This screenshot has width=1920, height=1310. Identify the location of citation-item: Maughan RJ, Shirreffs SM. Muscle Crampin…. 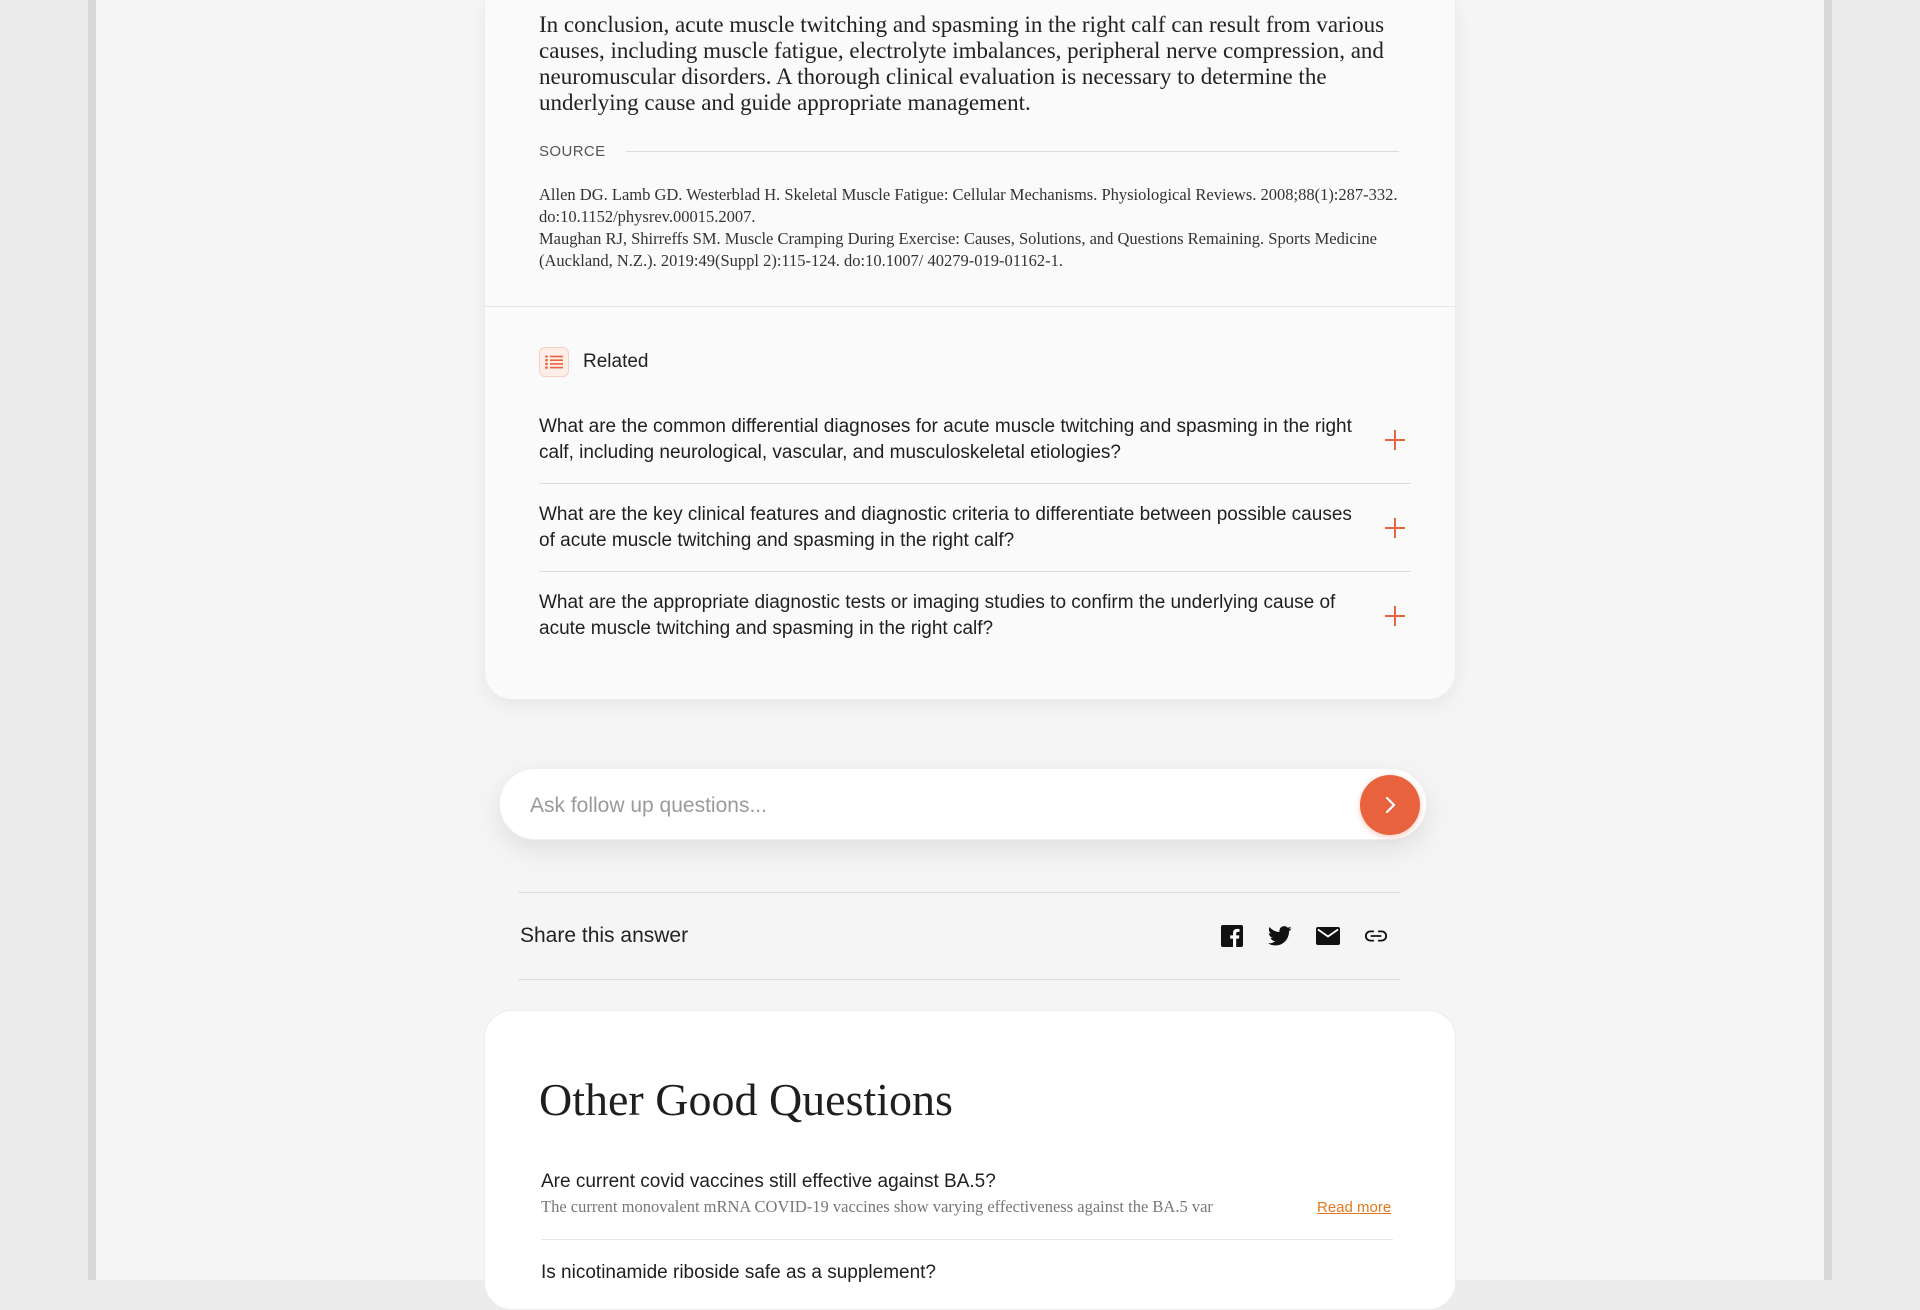
(958, 249).